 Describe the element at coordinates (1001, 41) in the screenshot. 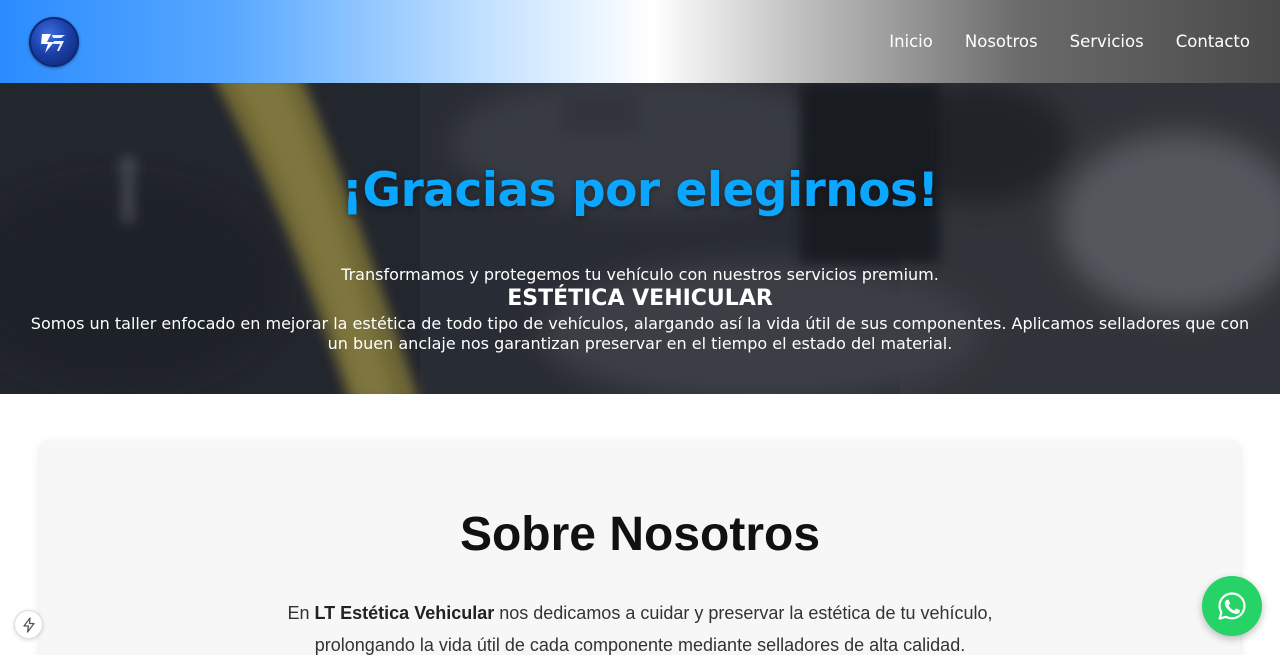

I see `nav-link-nosotros: Nosotros` at that location.